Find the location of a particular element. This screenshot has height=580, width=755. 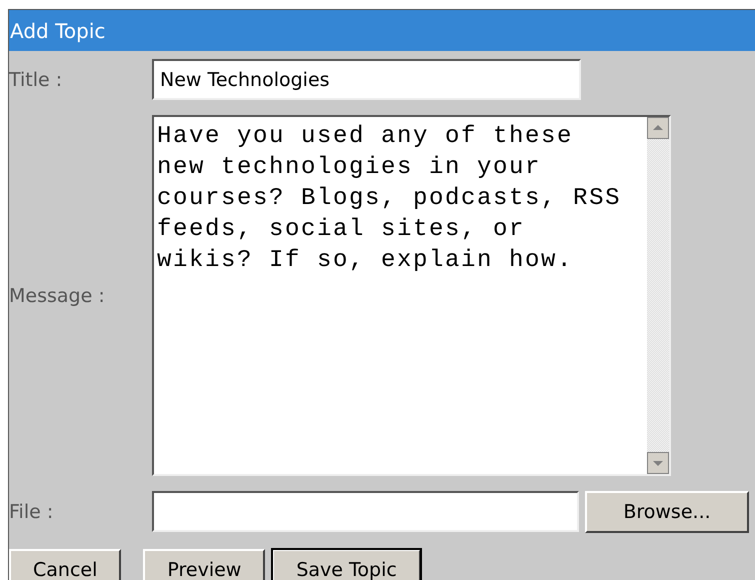

field-label: File : is located at coordinates (31, 512).